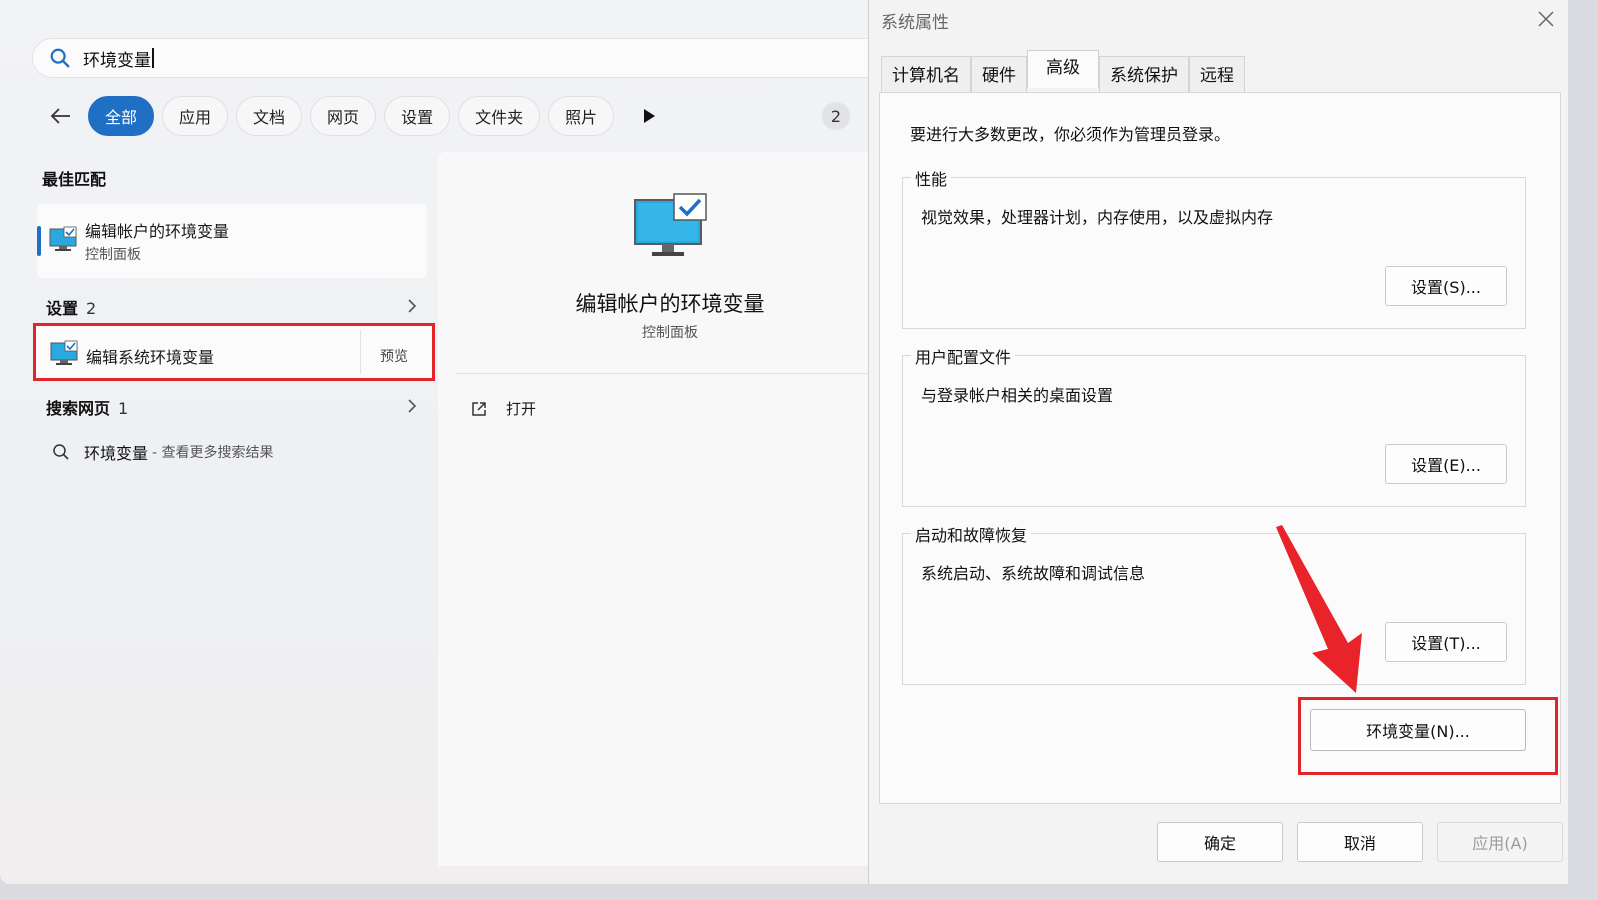 The width and height of the screenshot is (1598, 900). What do you see at coordinates (153, 58) in the screenshot?
I see `text-caret` at bounding box center [153, 58].